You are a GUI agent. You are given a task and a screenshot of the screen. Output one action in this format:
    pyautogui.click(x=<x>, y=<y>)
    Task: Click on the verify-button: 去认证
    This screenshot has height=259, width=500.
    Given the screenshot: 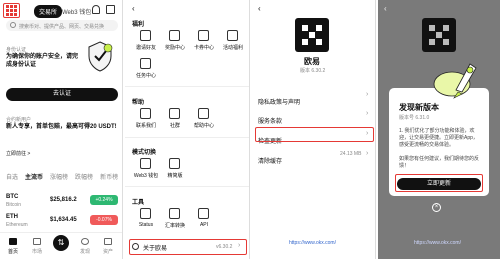 What is the action you would take?
    pyautogui.click(x=62, y=94)
    